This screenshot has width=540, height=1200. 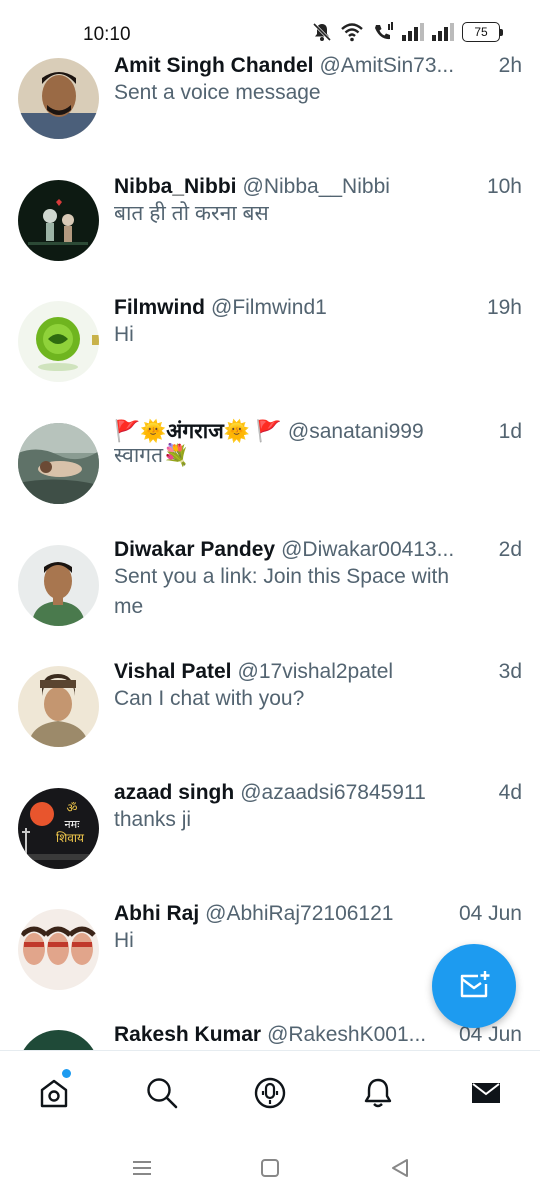 I want to click on conversation-handle: @17vishal2patel, so click(x=315, y=671).